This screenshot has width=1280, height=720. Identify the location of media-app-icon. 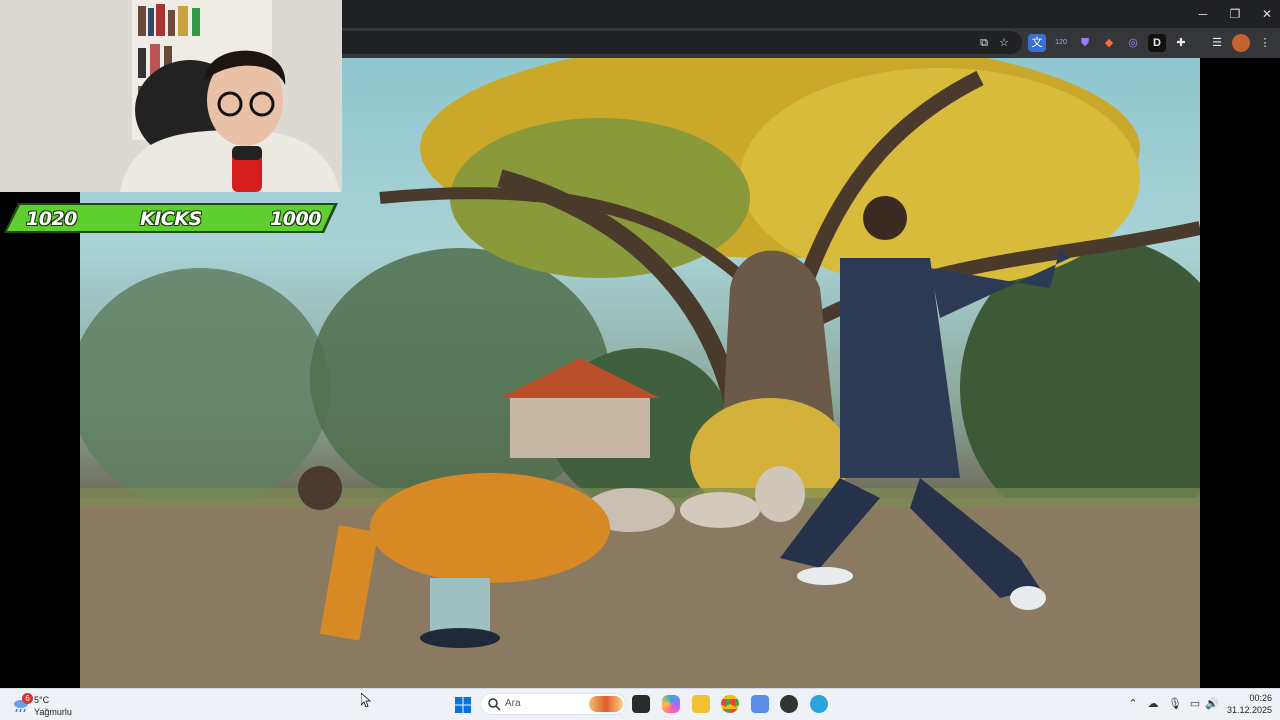
(789, 704).